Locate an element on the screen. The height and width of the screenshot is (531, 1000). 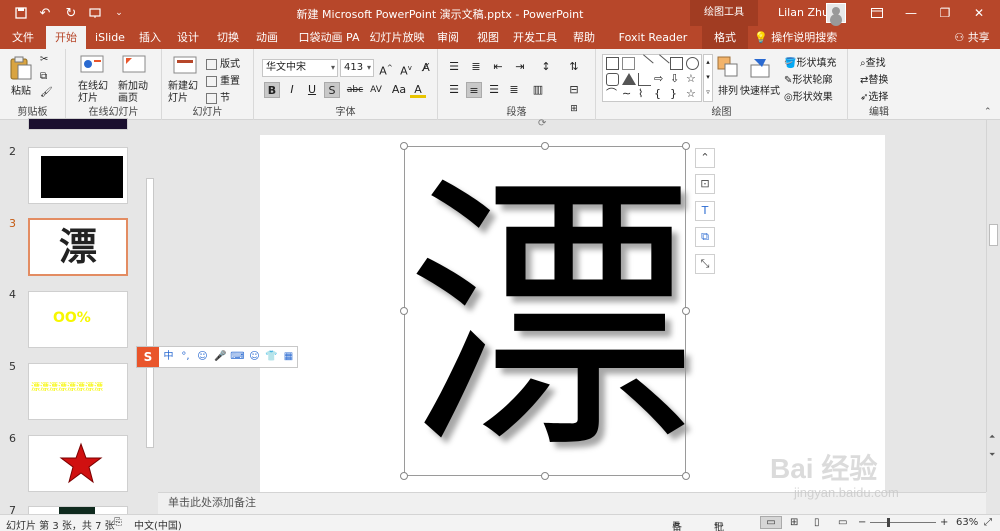
close-icon: ✕ is located at coordinates (979, 13).